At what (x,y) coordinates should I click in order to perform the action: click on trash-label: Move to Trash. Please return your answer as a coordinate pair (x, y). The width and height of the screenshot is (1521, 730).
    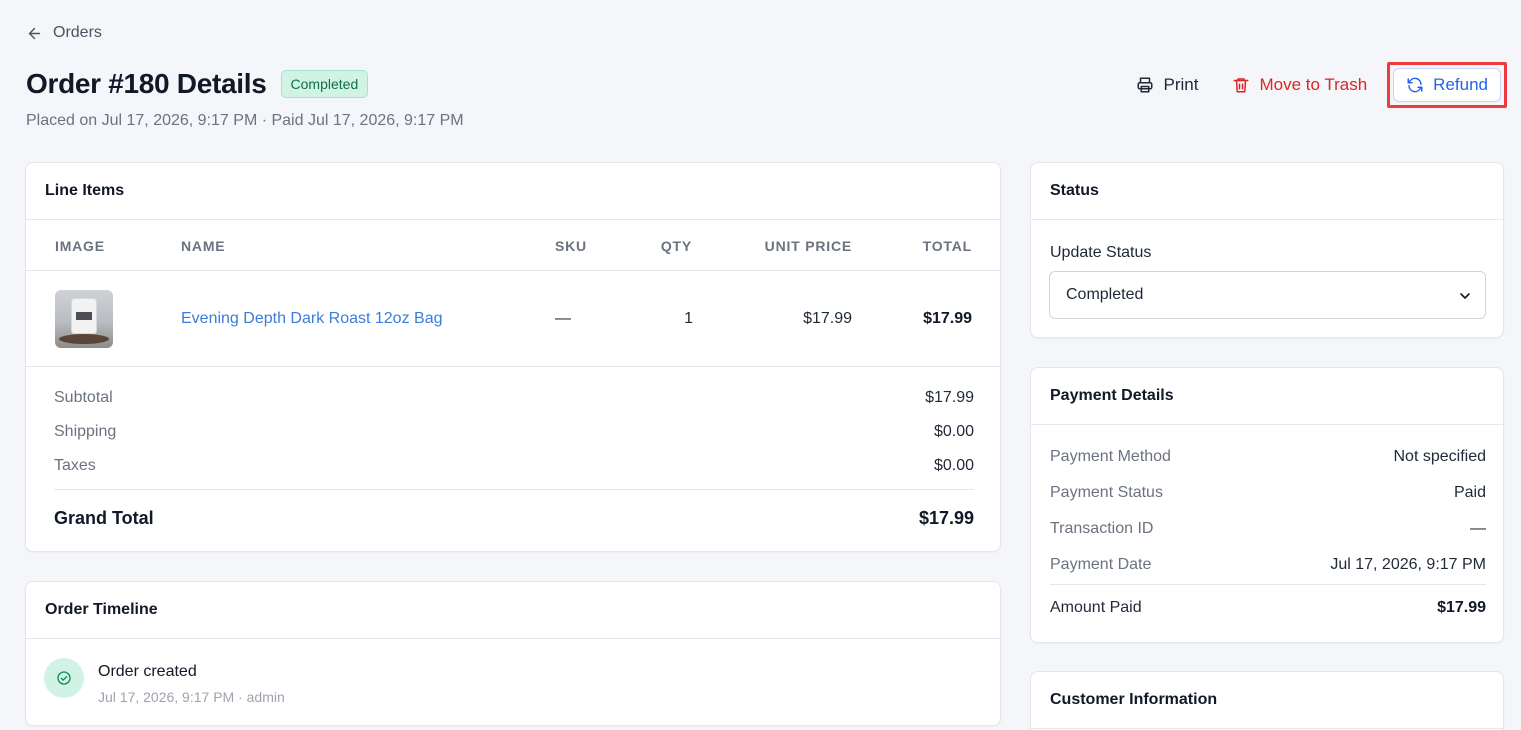
    Looking at the image, I should click on (1313, 84).